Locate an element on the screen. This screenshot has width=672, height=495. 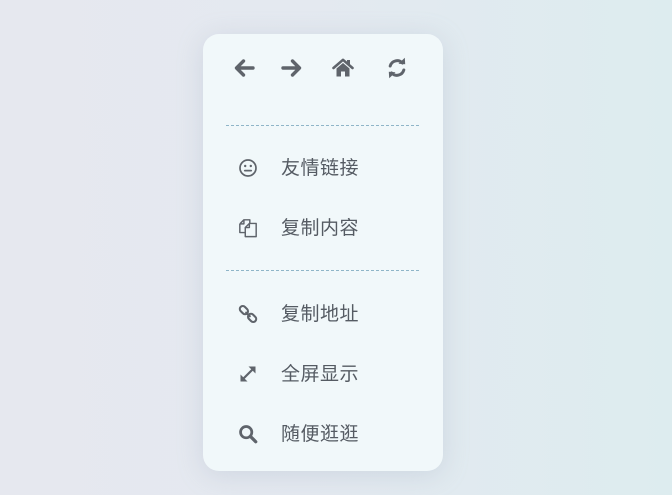
expand-icon is located at coordinates (248, 374).